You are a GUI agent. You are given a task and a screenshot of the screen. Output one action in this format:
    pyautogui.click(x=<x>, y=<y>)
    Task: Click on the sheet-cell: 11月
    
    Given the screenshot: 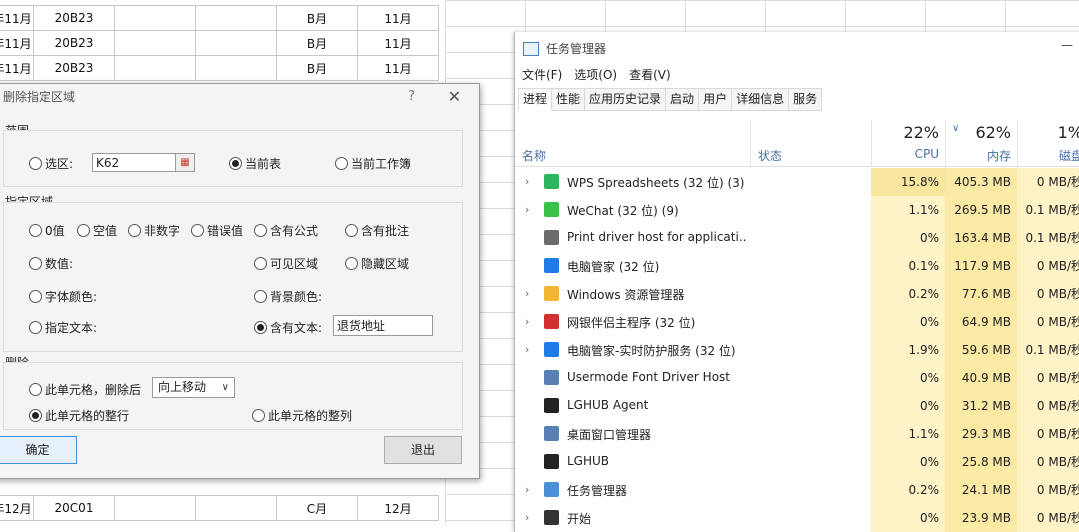 What is the action you would take?
    pyautogui.click(x=398, y=68)
    